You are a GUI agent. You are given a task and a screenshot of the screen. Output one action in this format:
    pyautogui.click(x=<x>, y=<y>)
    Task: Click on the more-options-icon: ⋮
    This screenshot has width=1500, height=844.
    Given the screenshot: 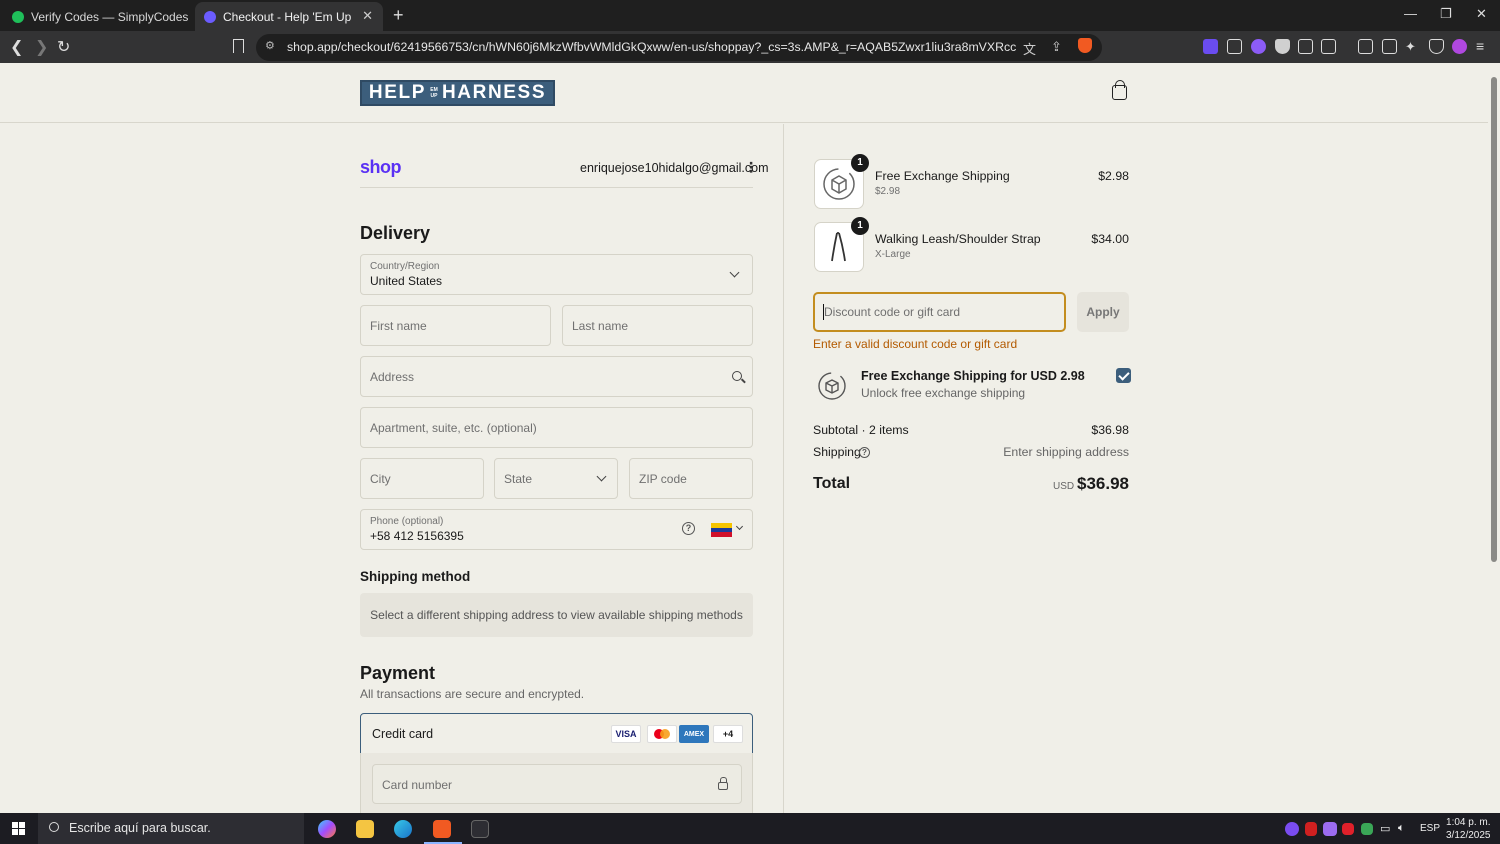 What is the action you would take?
    pyautogui.click(x=751, y=167)
    